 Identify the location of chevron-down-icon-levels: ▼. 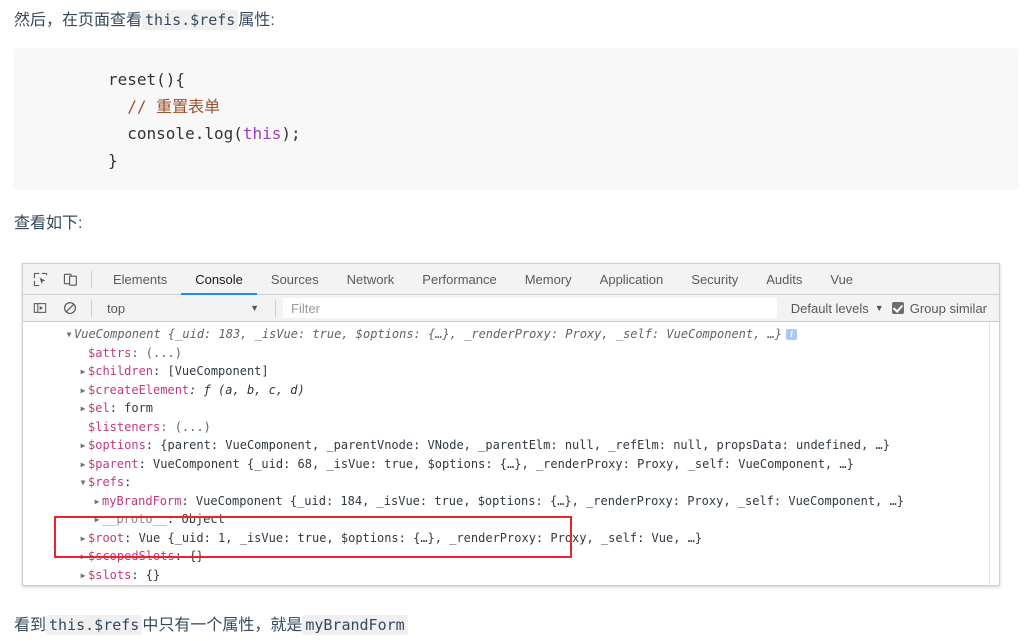
(879, 308).